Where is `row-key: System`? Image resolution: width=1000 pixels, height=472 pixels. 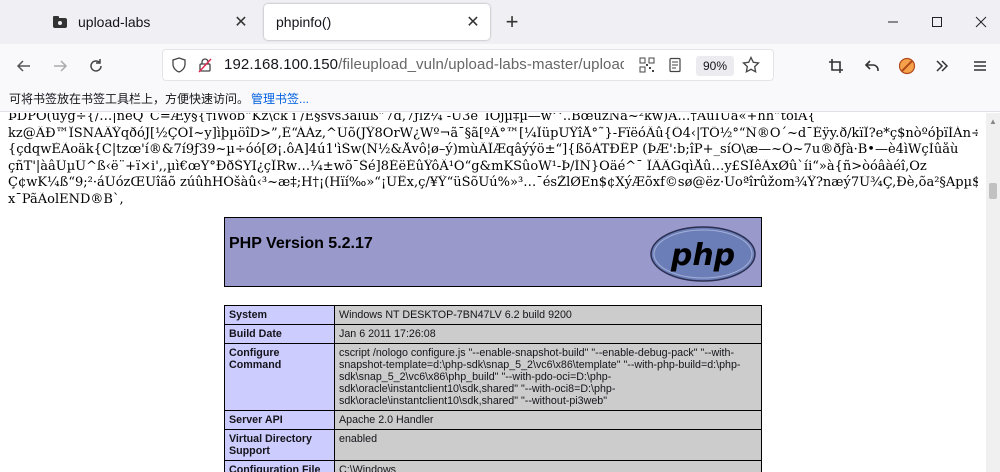 row-key: System is located at coordinates (279, 315).